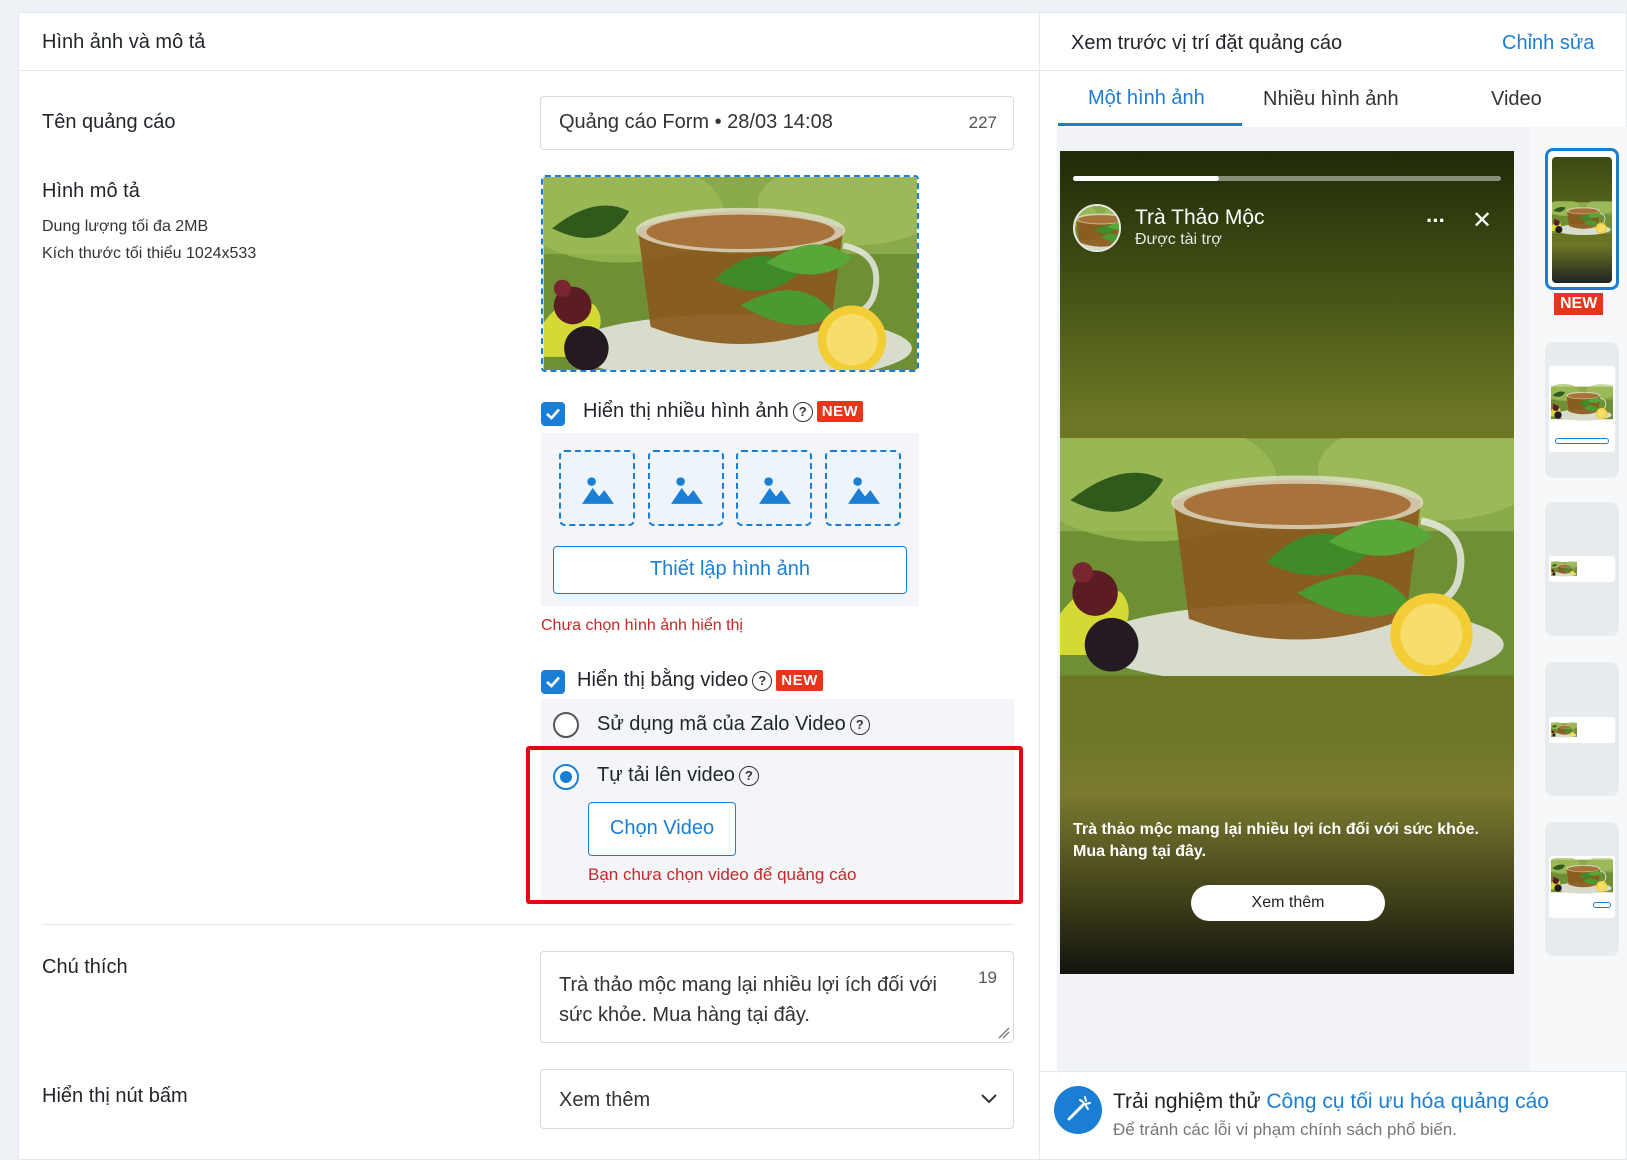 This screenshot has height=1160, width=1627. What do you see at coordinates (85, 967) in the screenshot?
I see `caption-label: Chú thích` at bounding box center [85, 967].